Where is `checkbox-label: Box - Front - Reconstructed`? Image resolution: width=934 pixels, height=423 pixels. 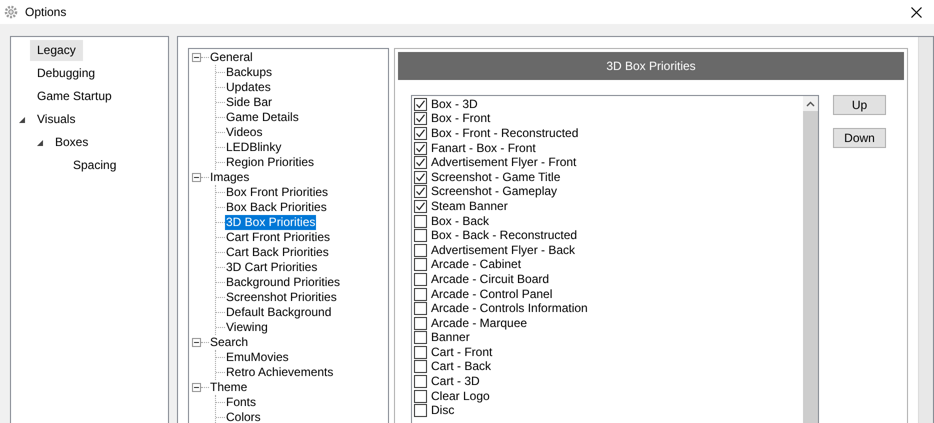 checkbox-label: Box - Front - Reconstructed is located at coordinates (504, 133).